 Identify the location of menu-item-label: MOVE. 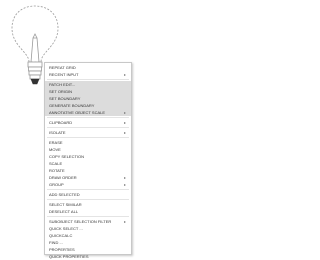
(55, 149).